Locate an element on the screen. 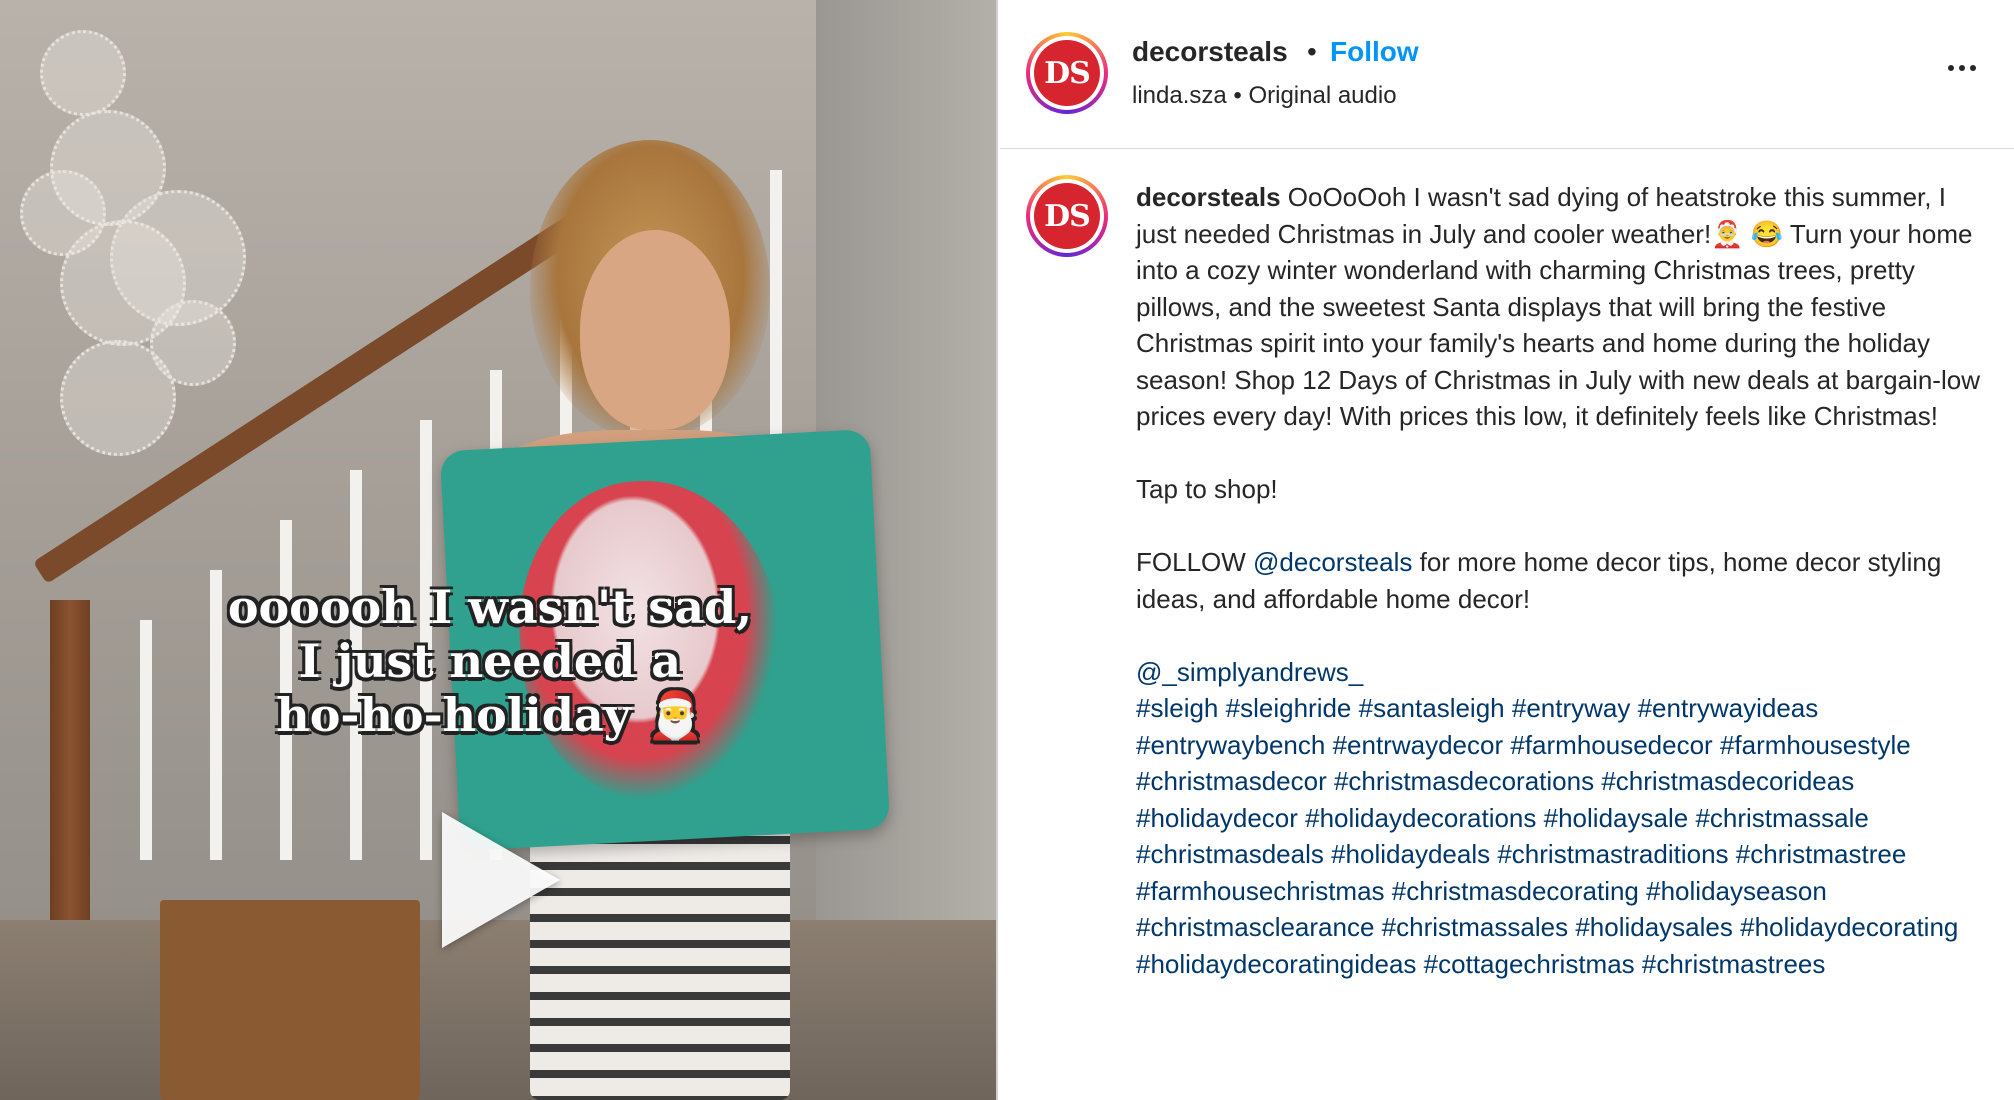  caption-author-link: decorsteals is located at coordinates (1208, 197).